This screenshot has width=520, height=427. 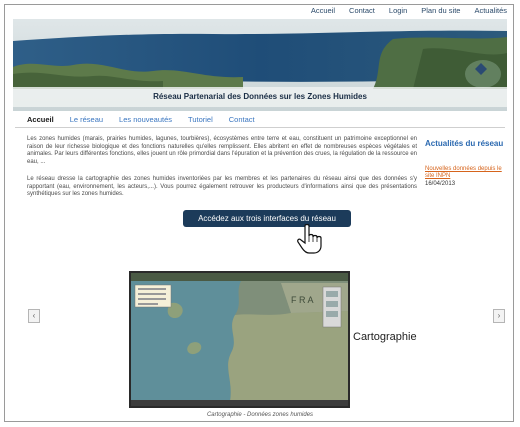 I want to click on slideshow-prev-button: ‹, so click(x=34, y=316).